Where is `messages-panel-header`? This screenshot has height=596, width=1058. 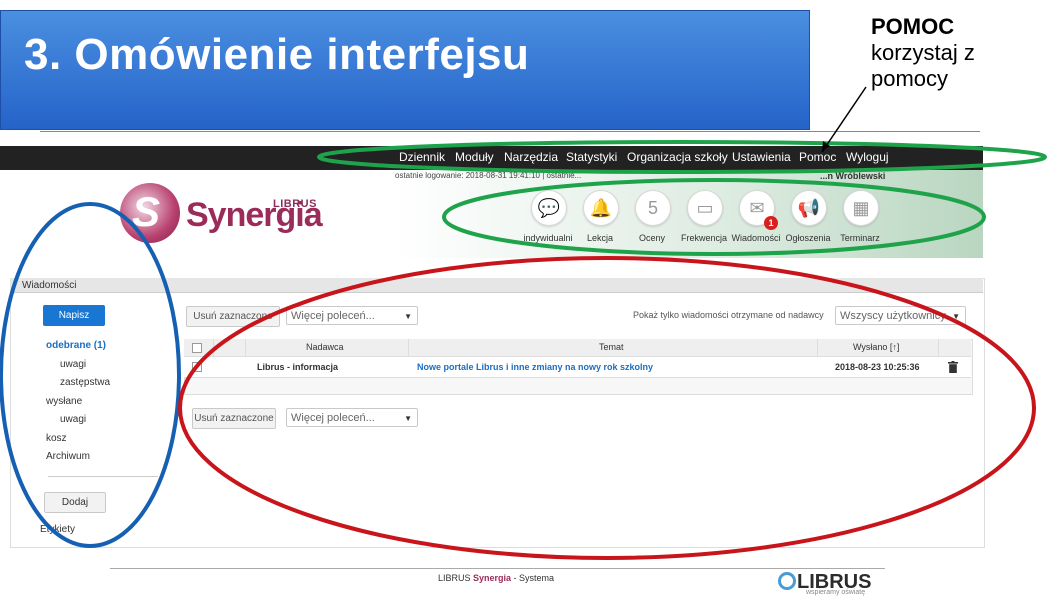 messages-panel-header is located at coordinates (496, 285).